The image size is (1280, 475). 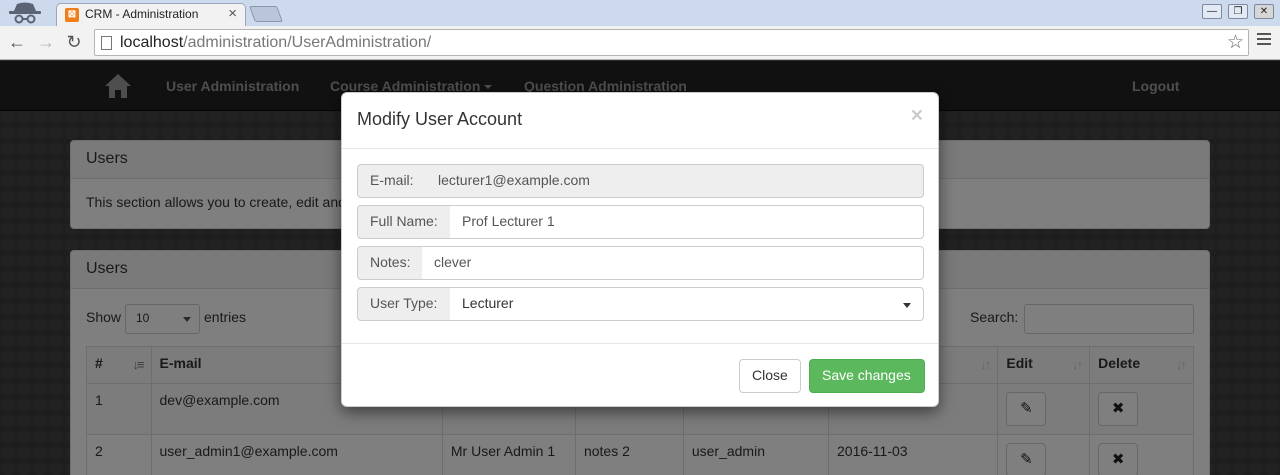 I want to click on page-icon, so click(x=106, y=43).